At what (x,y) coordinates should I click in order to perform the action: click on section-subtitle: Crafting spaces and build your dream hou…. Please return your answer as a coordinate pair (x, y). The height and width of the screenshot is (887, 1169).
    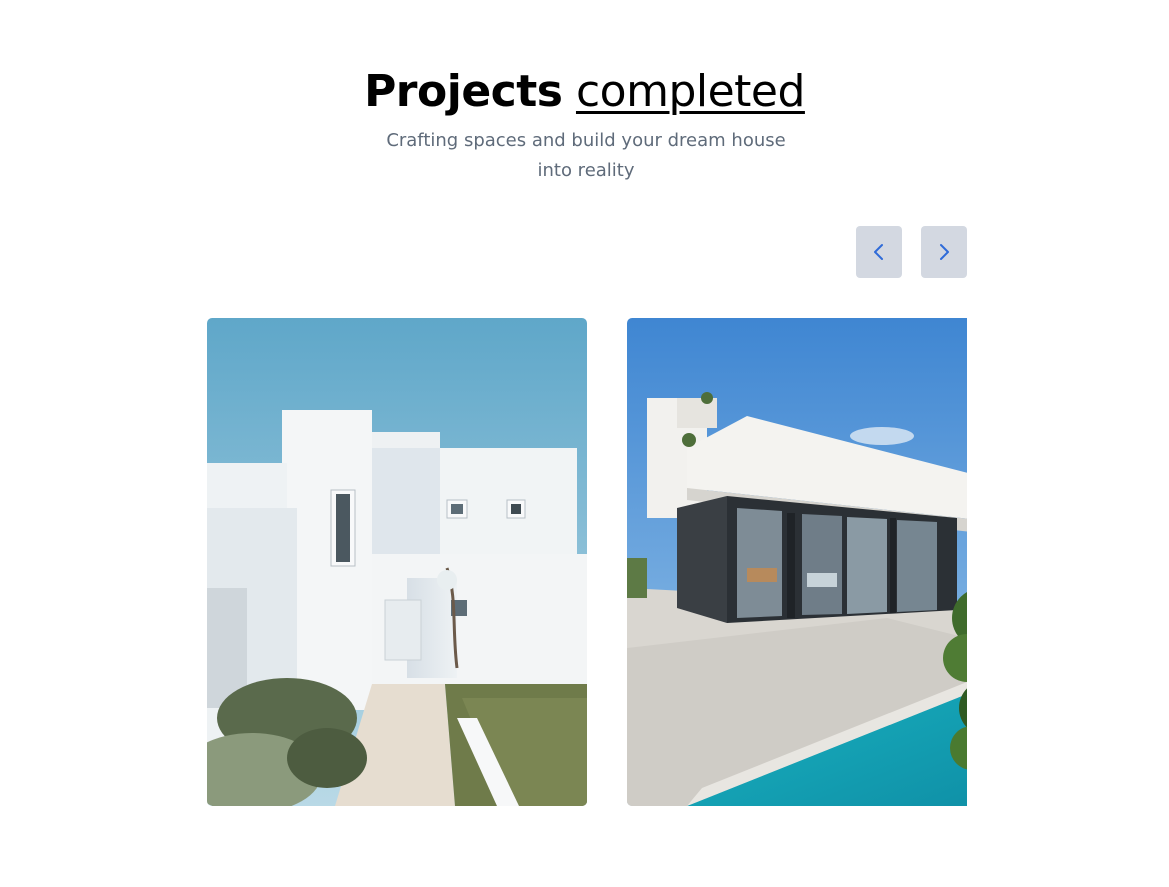
    Looking at the image, I should click on (586, 155).